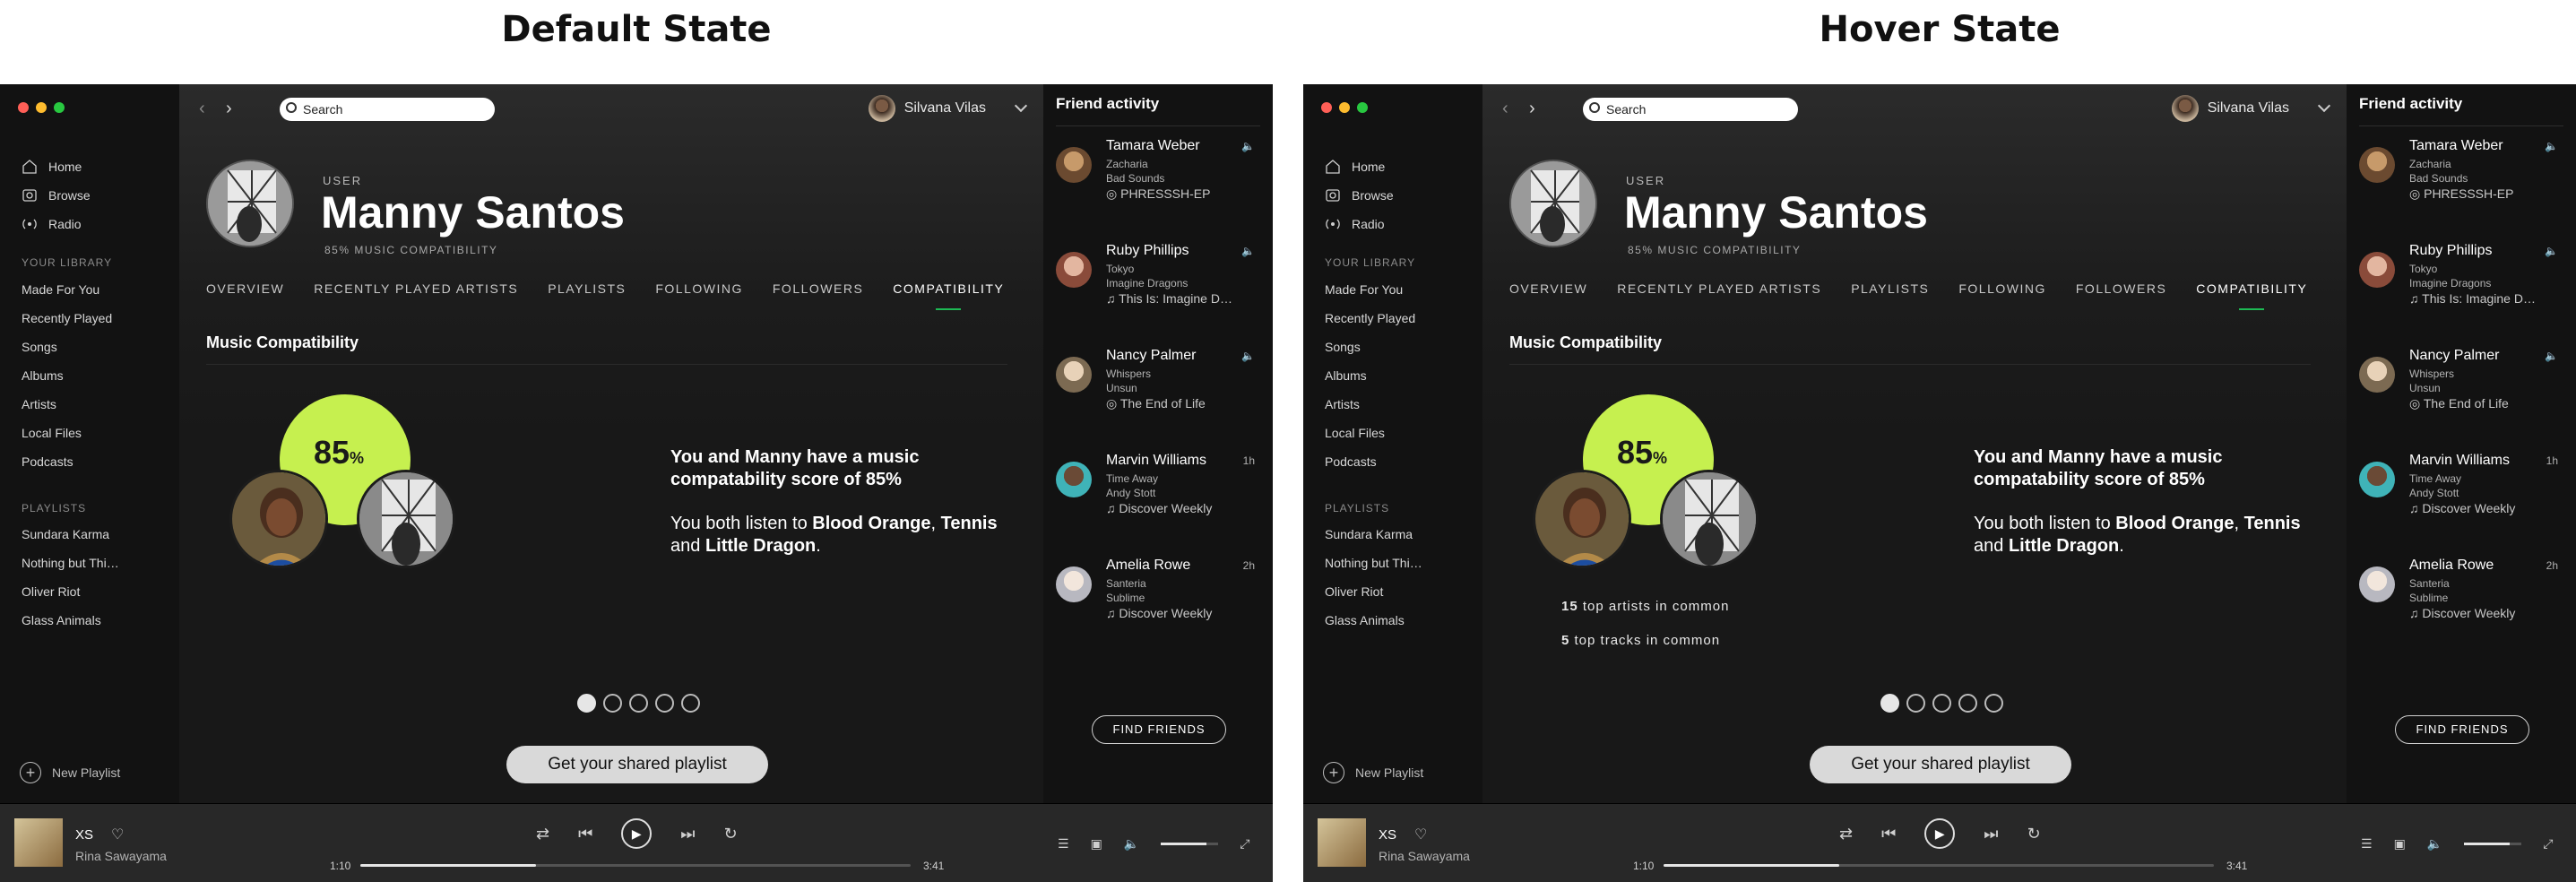 This screenshot has height=882, width=2576. What do you see at coordinates (635, 865) in the screenshot?
I see `progress-bar` at bounding box center [635, 865].